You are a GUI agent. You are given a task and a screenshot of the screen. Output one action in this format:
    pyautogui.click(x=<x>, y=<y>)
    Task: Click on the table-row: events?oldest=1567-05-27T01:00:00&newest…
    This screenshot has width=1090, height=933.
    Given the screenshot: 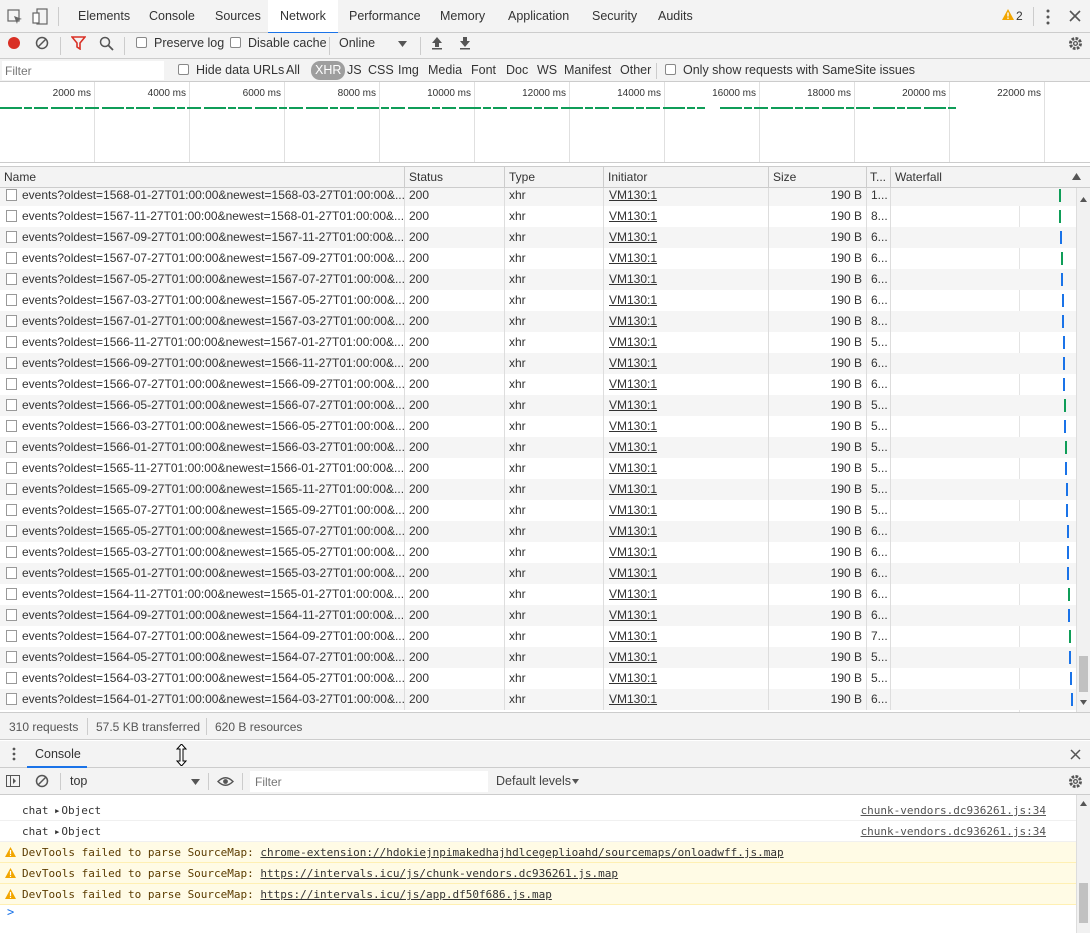 What is the action you would take?
    pyautogui.click(x=538, y=279)
    